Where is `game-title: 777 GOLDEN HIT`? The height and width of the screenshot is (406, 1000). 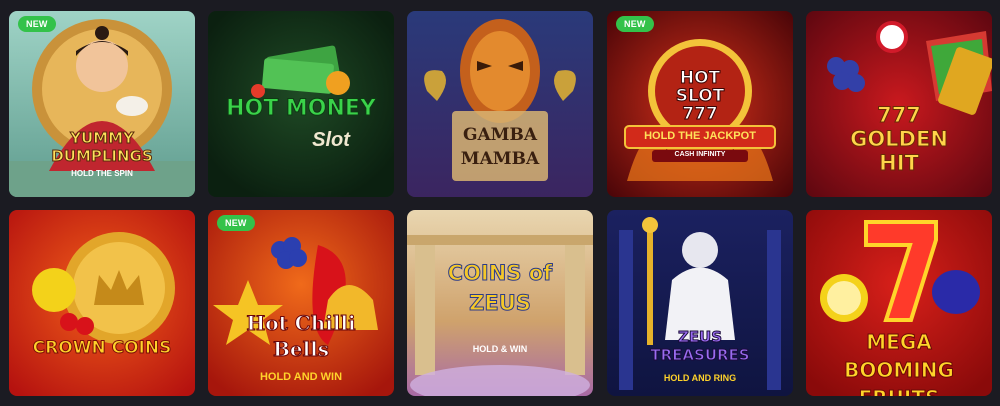
game-title: 777 GOLDEN HIT is located at coordinates (899, 139).